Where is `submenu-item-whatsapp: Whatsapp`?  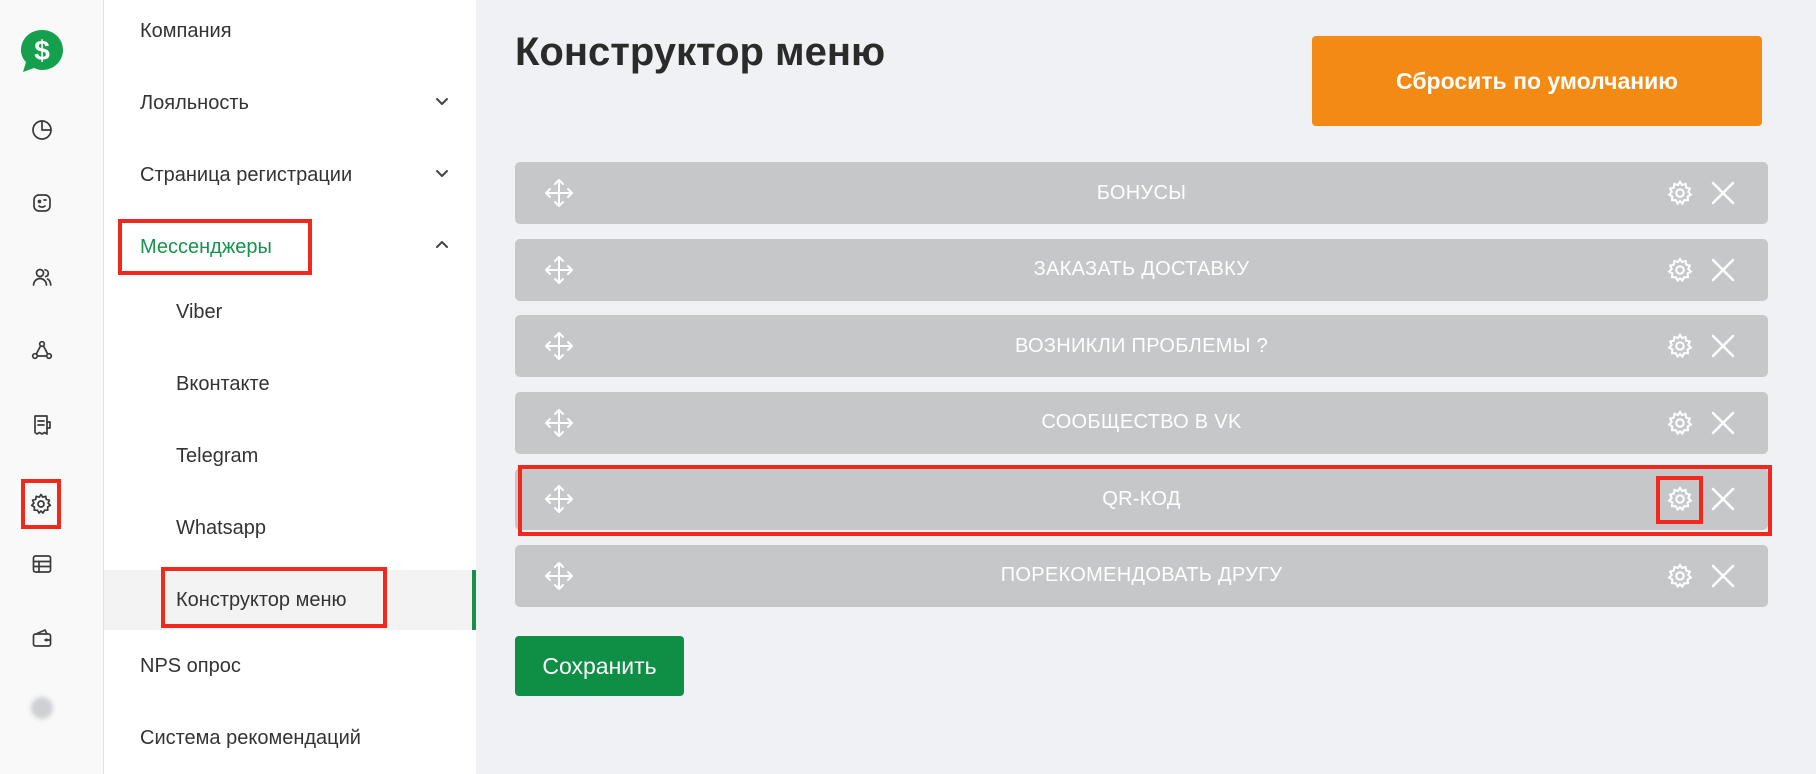 submenu-item-whatsapp: Whatsapp is located at coordinates (221, 528).